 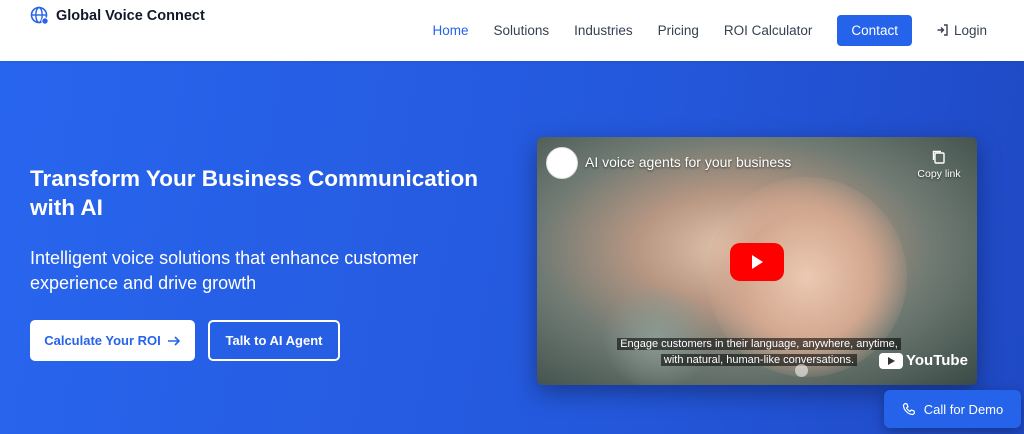 What do you see at coordinates (937, 360) in the screenshot?
I see `youtube-label: YouTube` at bounding box center [937, 360].